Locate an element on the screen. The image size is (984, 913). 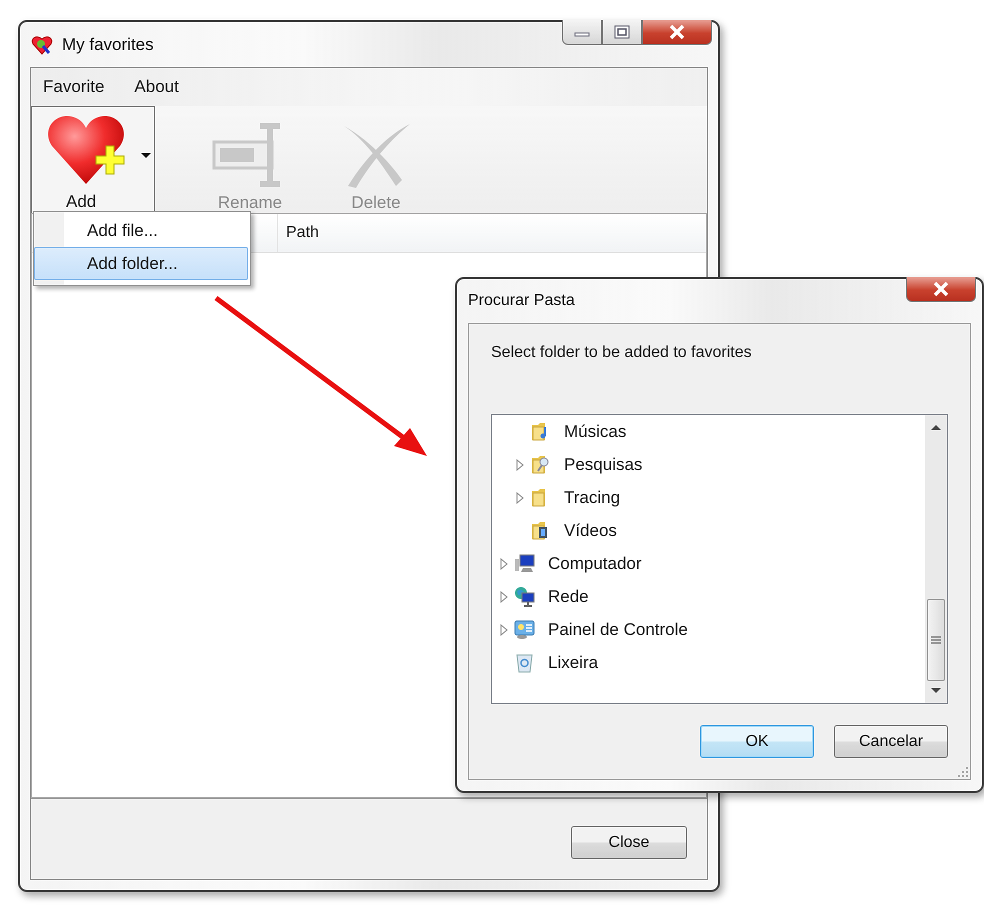
tree-item: Rede is located at coordinates (708, 596).